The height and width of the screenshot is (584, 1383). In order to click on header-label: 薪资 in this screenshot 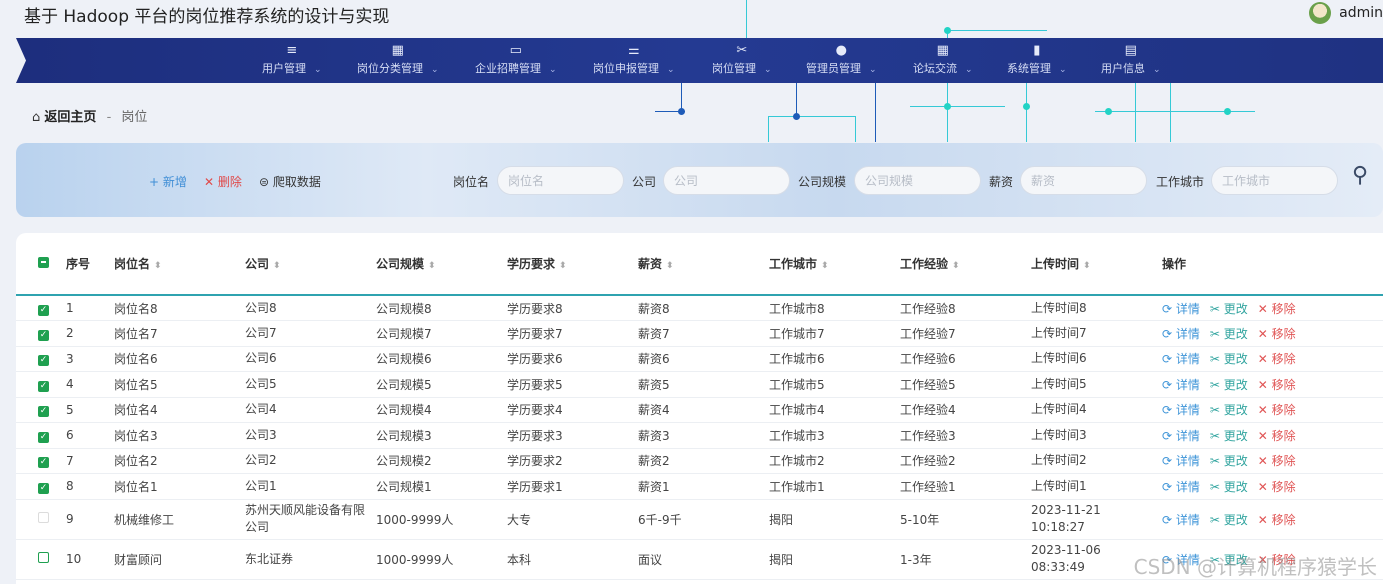, I will do `click(650, 264)`.